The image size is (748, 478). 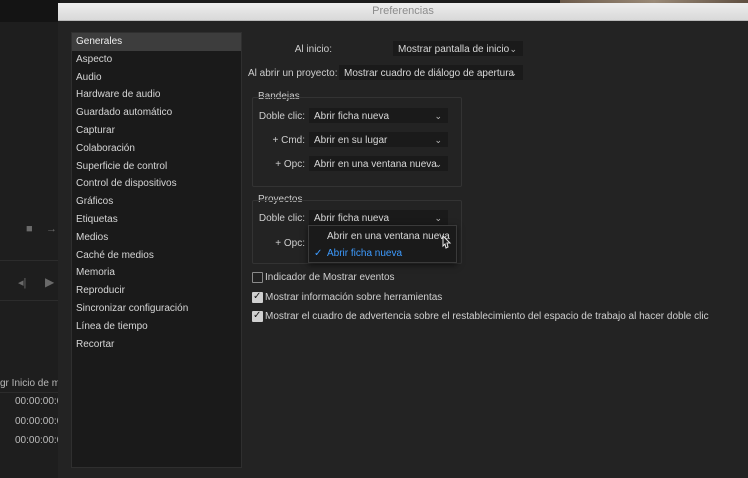 I want to click on column-header: gr Inicio de me, so click(x=33, y=383).